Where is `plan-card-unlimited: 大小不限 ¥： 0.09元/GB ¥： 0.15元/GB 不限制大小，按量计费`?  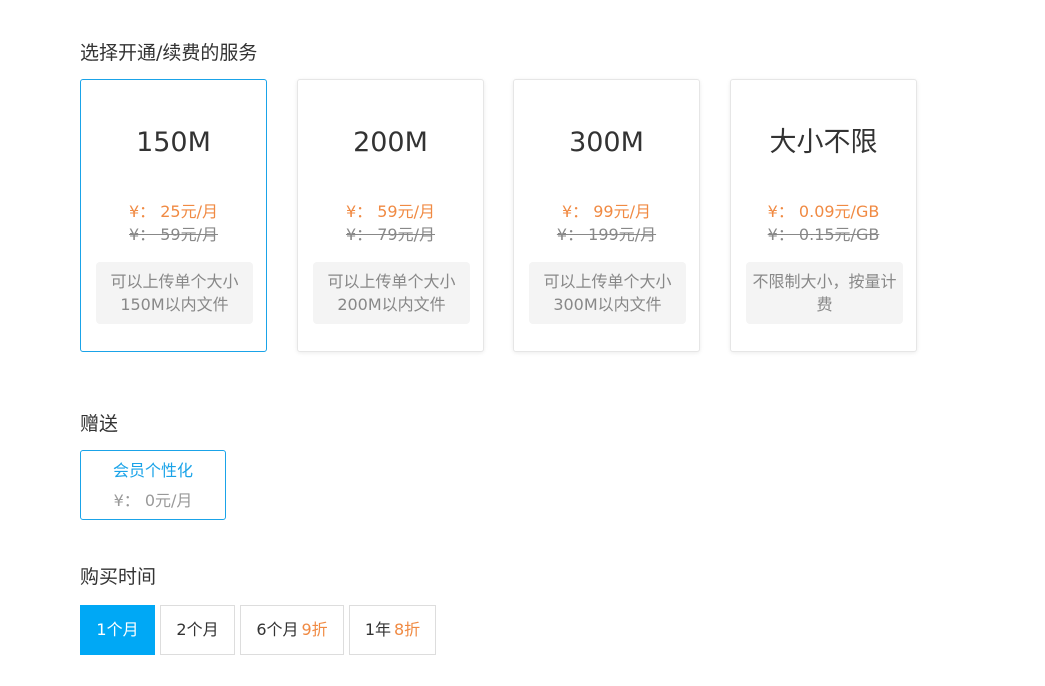 plan-card-unlimited: 大小不限 ¥： 0.09元/GB ¥： 0.15元/GB 不限制大小，按量计费 is located at coordinates (823, 215).